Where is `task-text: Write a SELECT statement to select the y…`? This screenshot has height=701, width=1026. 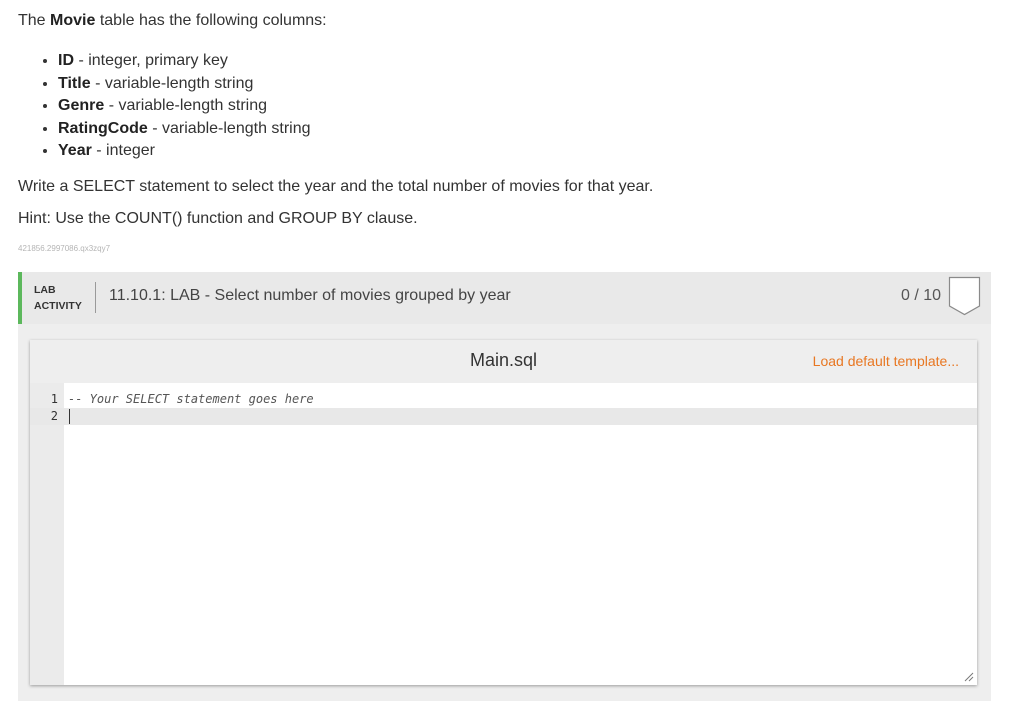 task-text: Write a SELECT statement to select the y… is located at coordinates (336, 186).